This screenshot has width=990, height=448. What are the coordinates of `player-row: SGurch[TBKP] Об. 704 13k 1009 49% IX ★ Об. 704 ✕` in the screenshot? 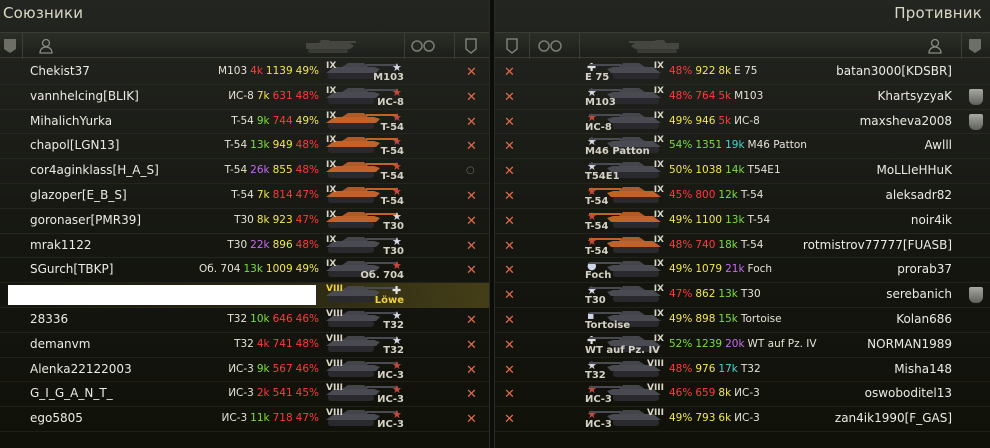 It's located at (244, 271).